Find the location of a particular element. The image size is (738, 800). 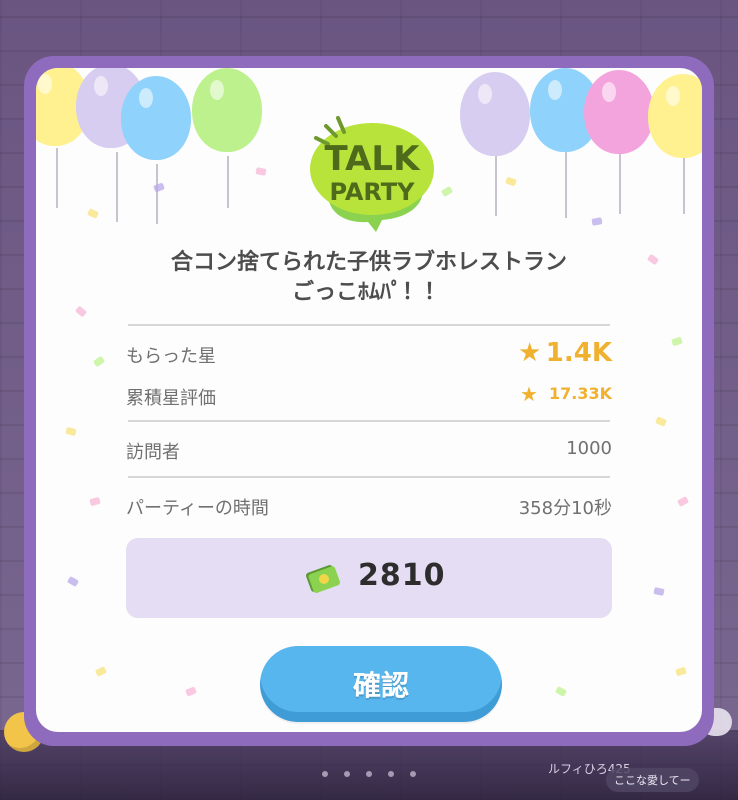

talk-party-logo: TALK PARTY is located at coordinates (372, 174).